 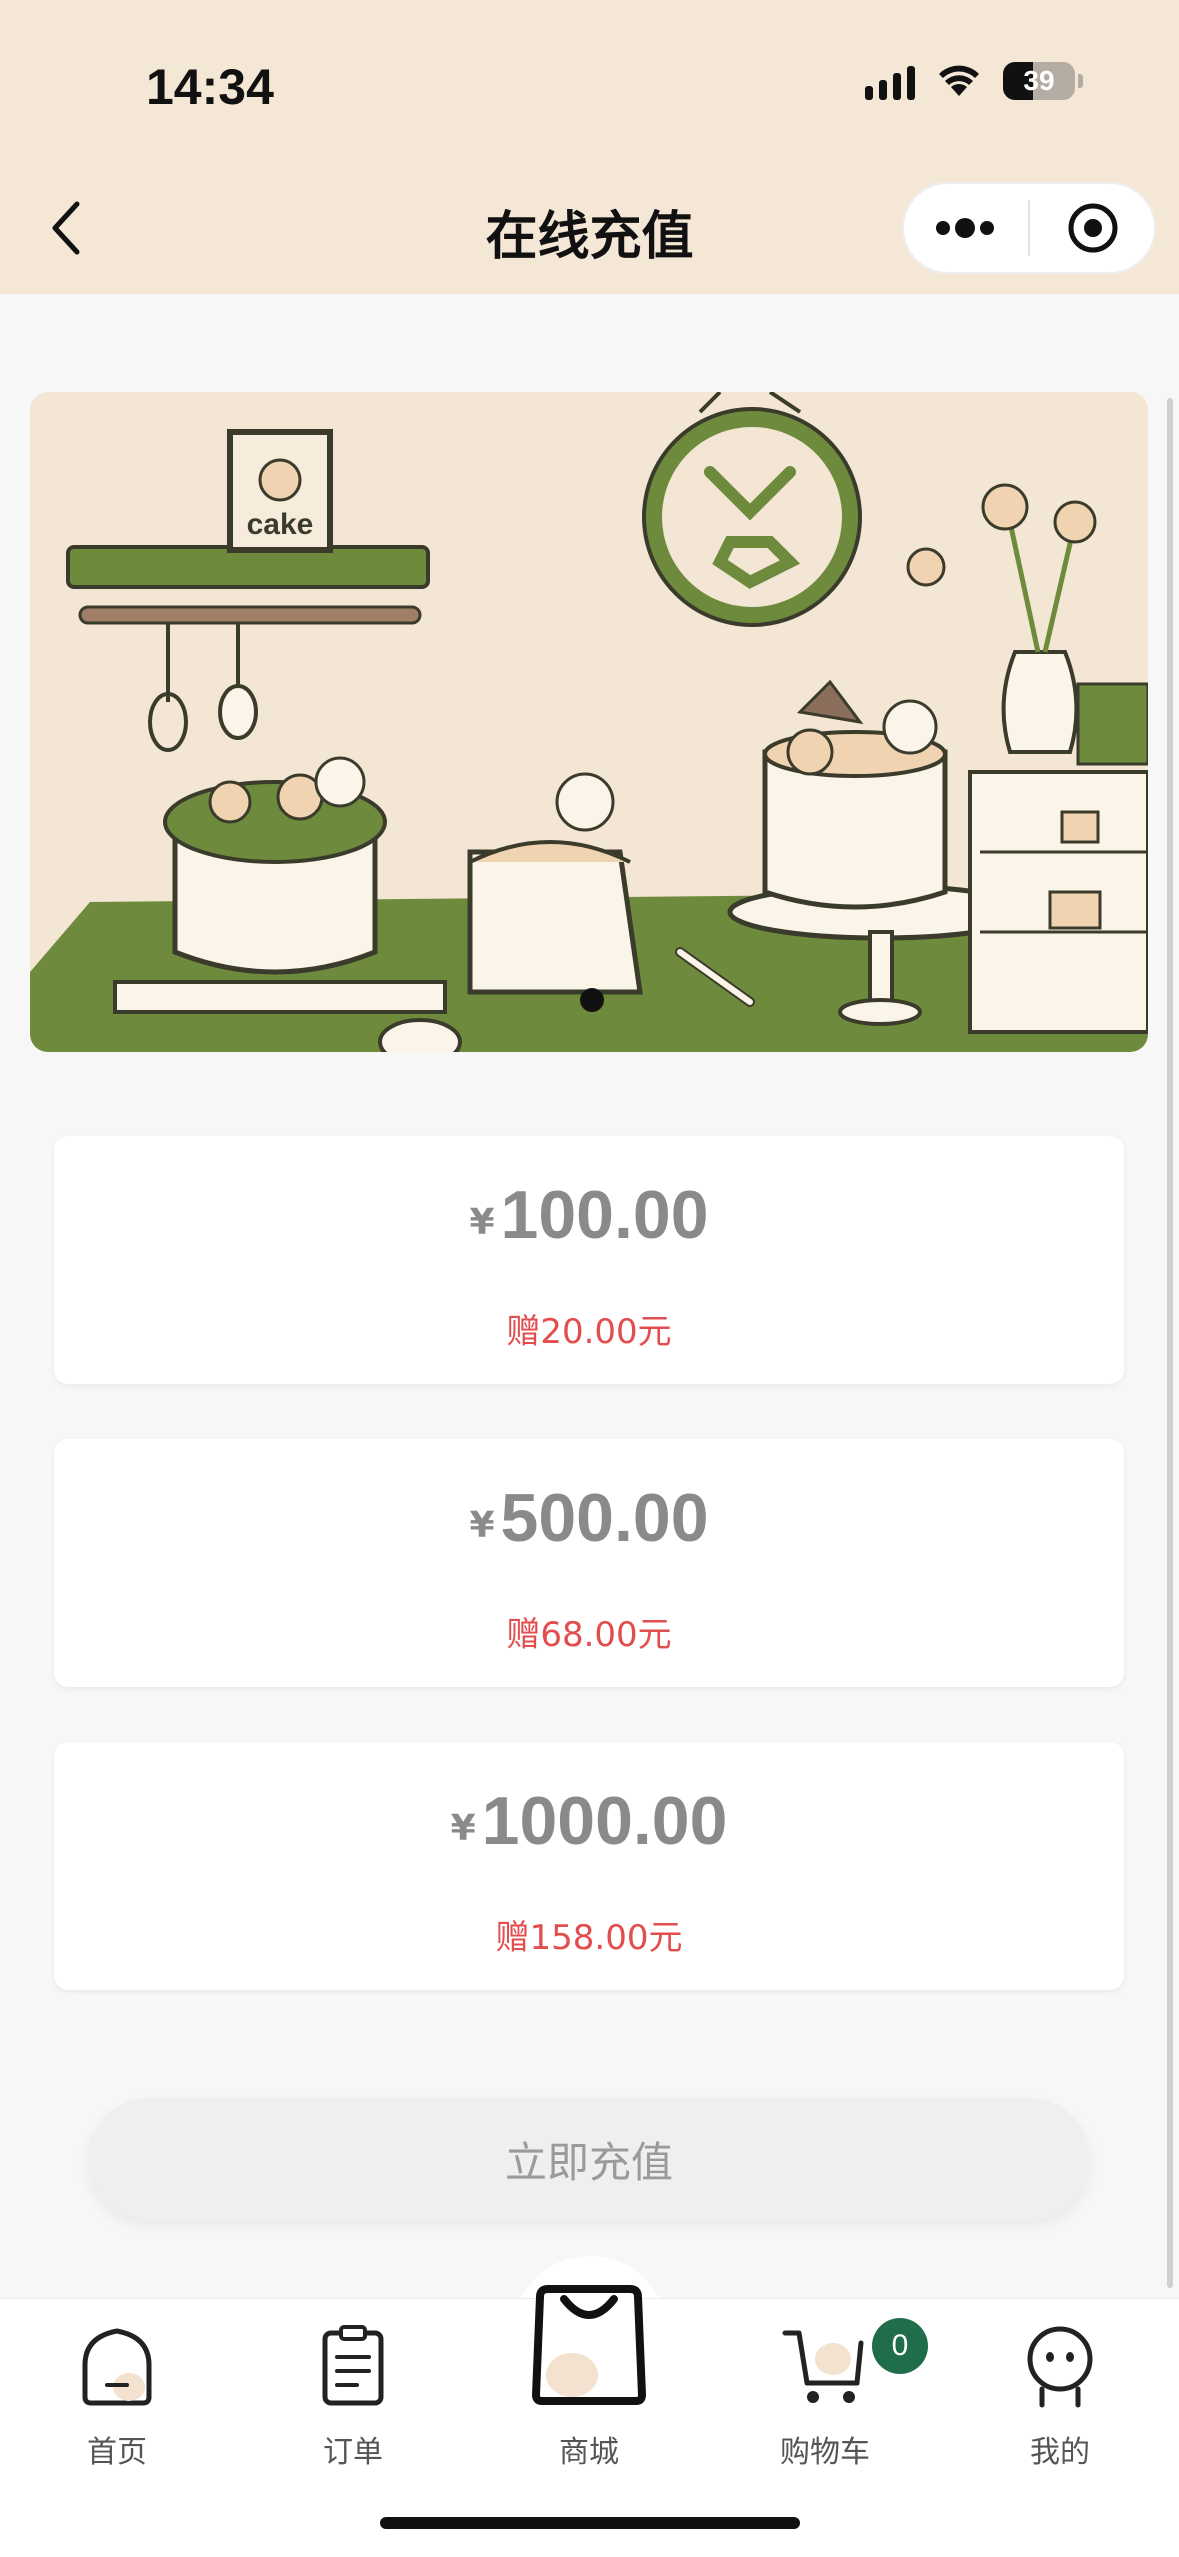 I want to click on tab-home: 首页, so click(x=117, y=2389).